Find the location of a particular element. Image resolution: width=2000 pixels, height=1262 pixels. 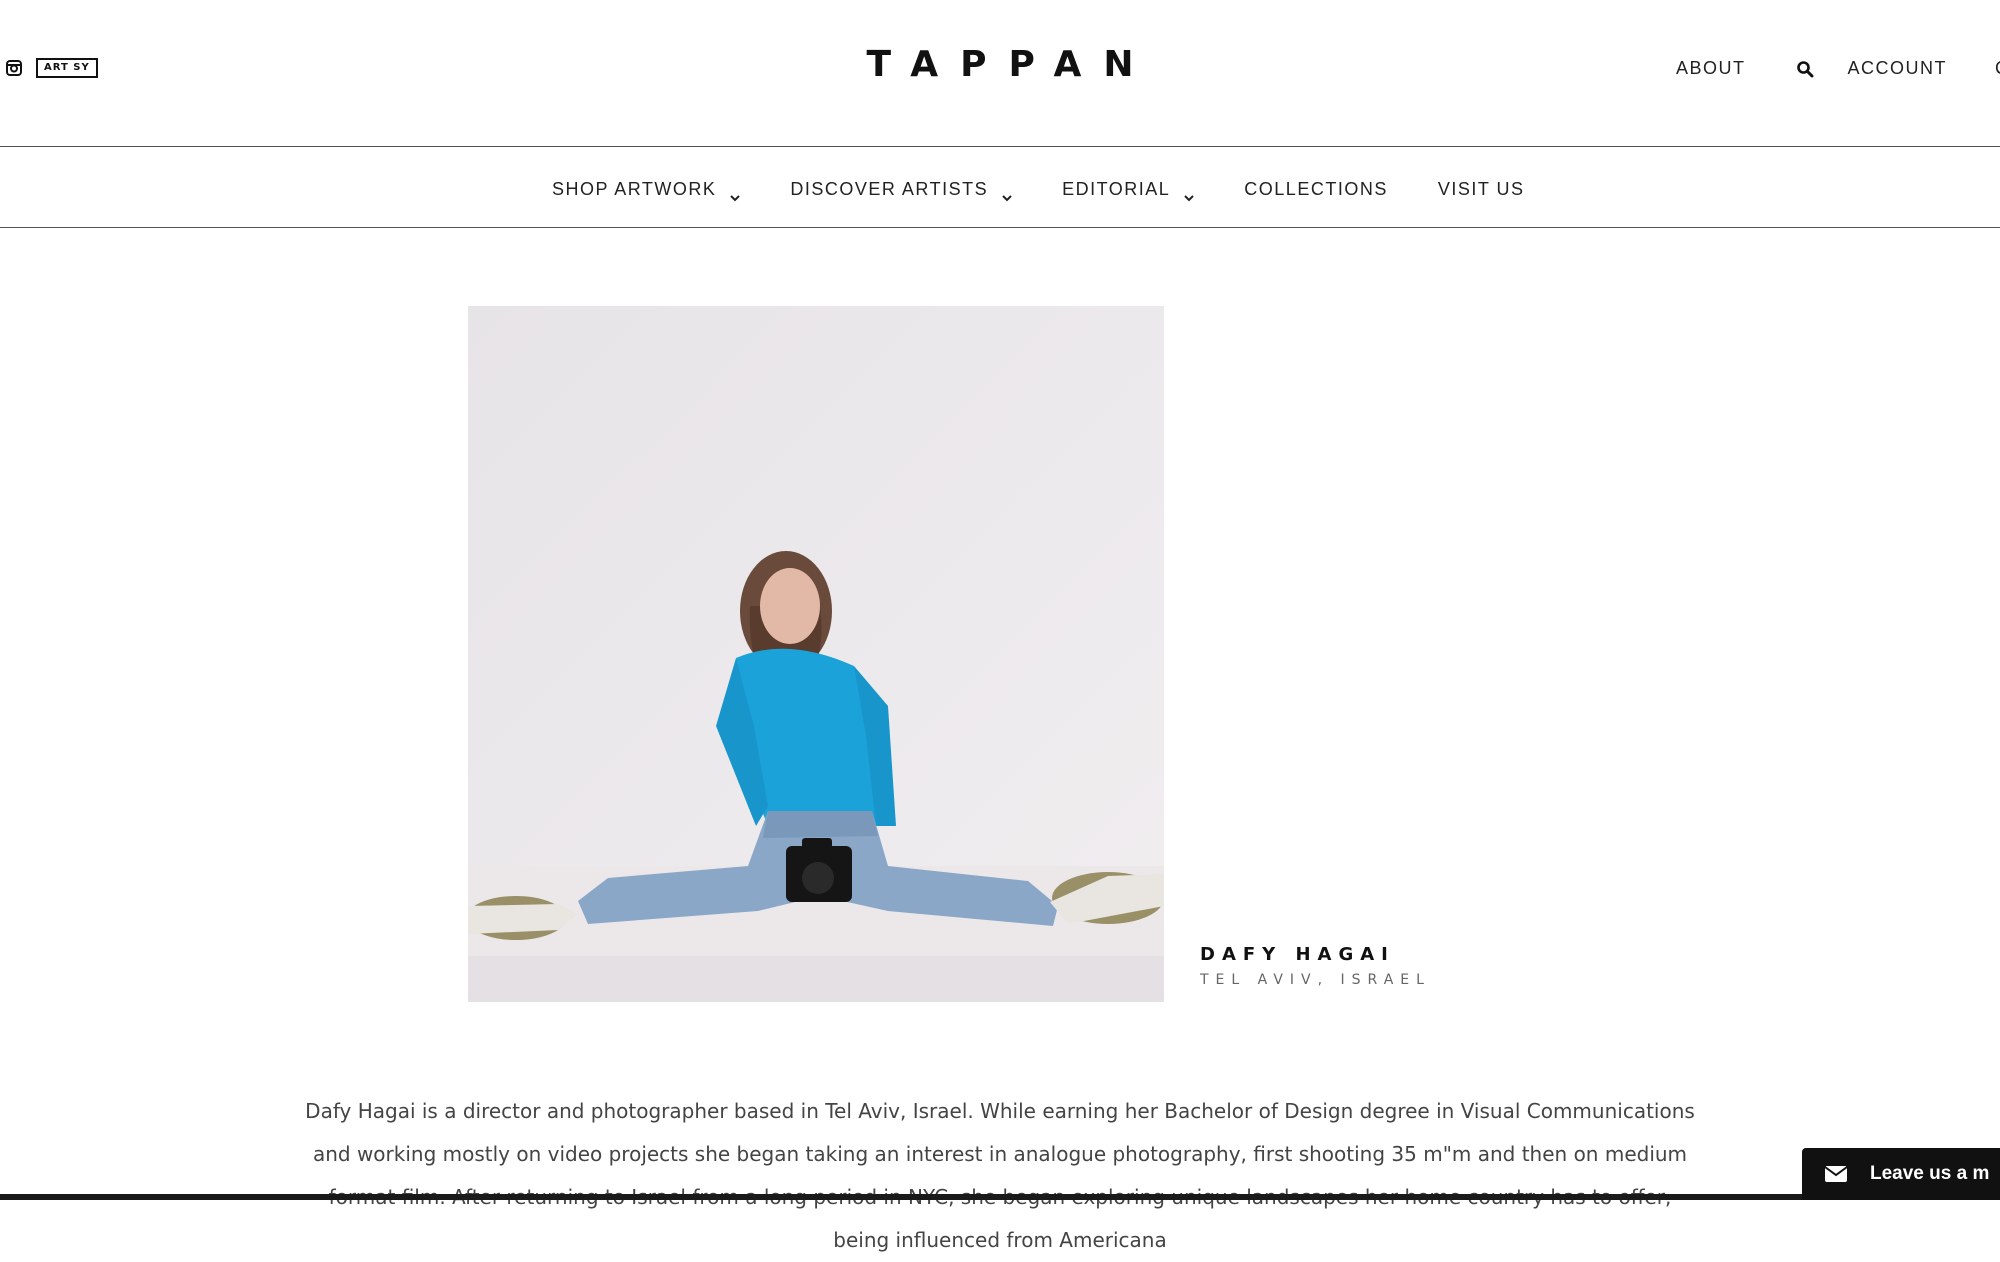

mail-icon is located at coordinates (1836, 1174).